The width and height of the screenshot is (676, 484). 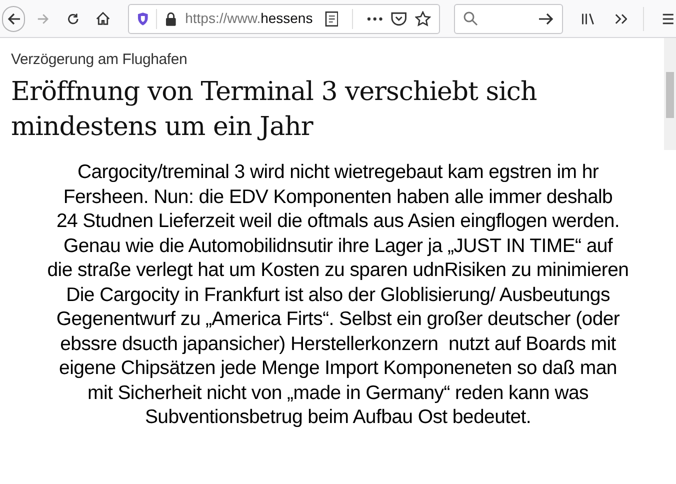 What do you see at coordinates (546, 19) in the screenshot?
I see `go-arrow-icon` at bounding box center [546, 19].